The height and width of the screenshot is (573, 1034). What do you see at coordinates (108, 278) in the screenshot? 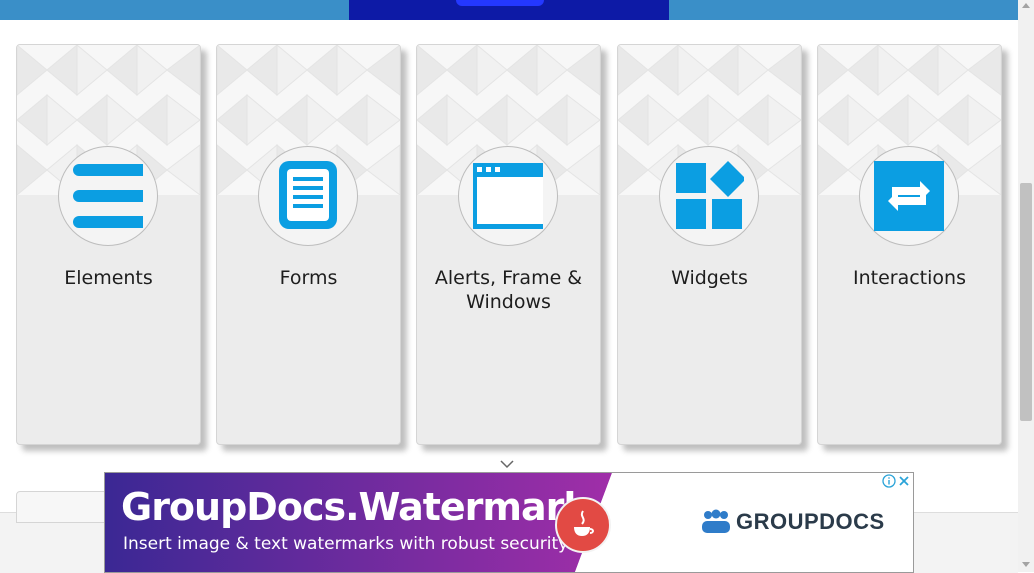
I see `card-title: Elements` at bounding box center [108, 278].